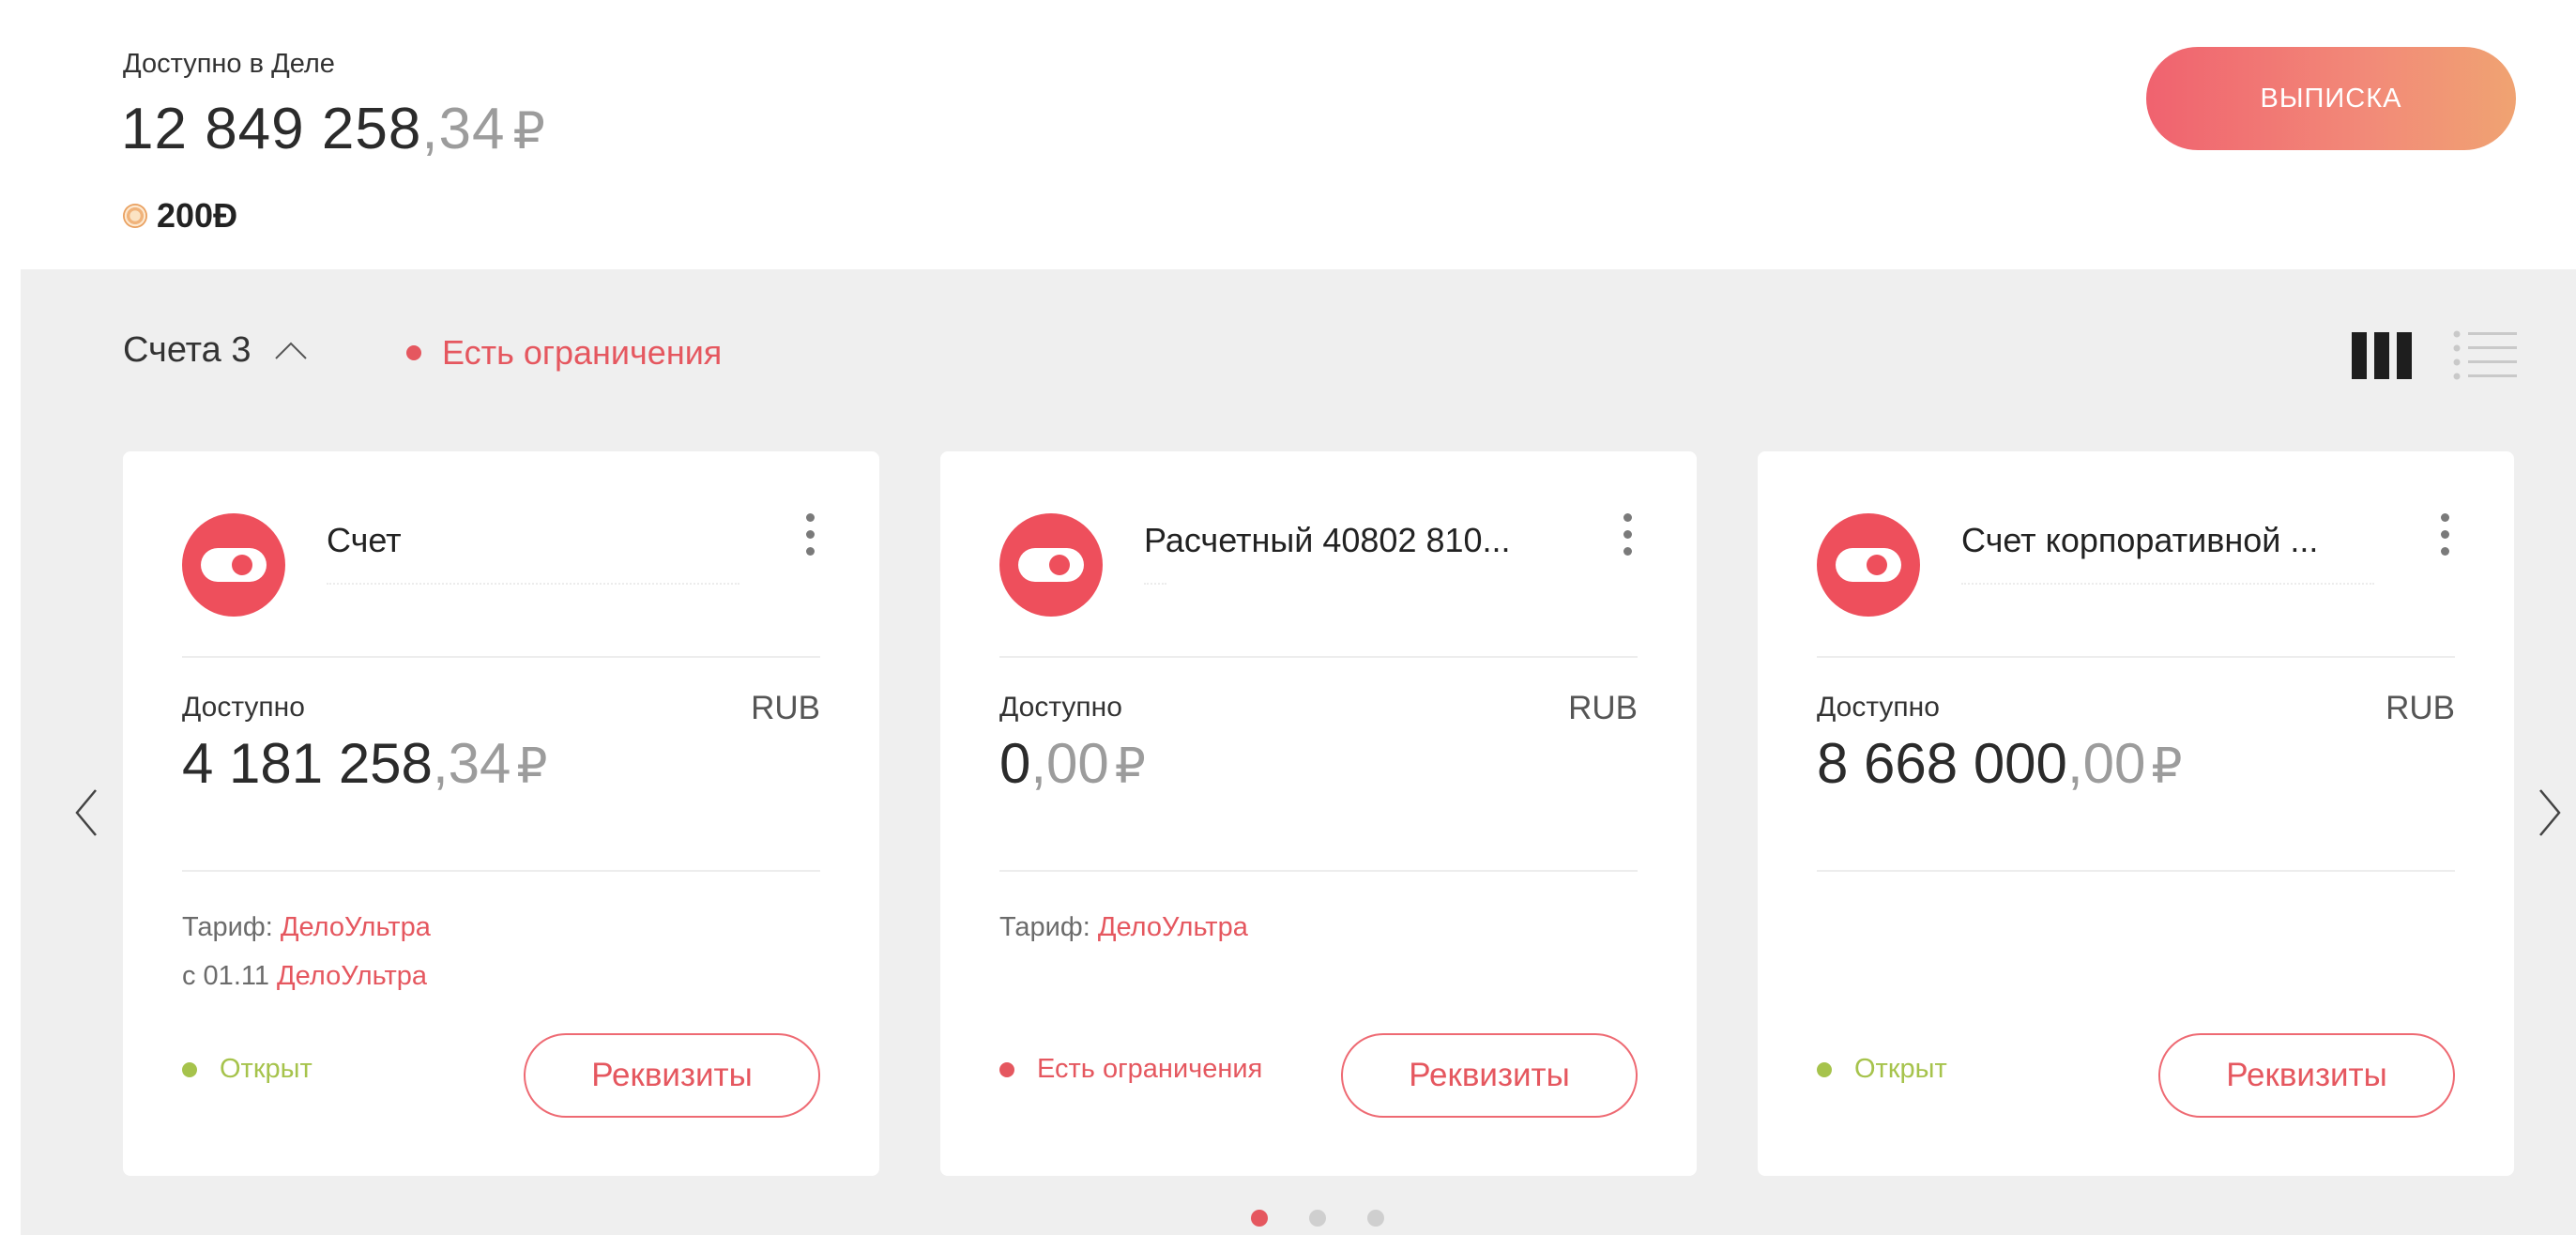 This screenshot has height=1235, width=2576. Describe the element at coordinates (2331, 98) in the screenshot. I see `statement-button: ВЫПИСКА` at that location.